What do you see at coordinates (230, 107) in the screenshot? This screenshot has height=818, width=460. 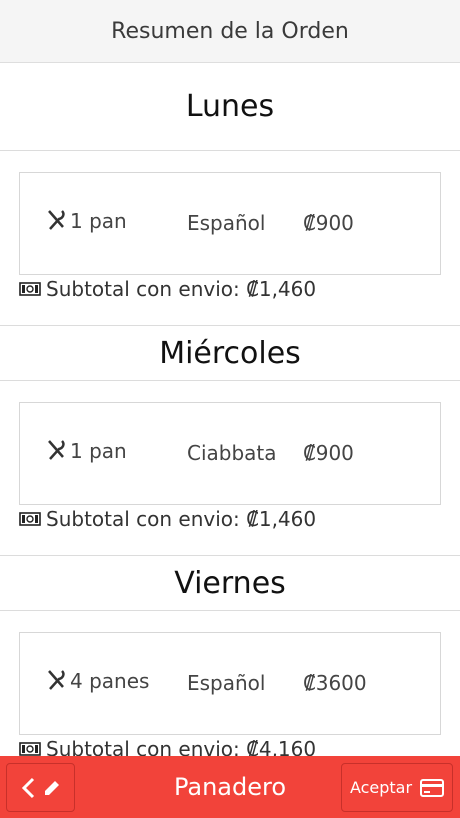 I see `day-title-lunes: Lunes` at bounding box center [230, 107].